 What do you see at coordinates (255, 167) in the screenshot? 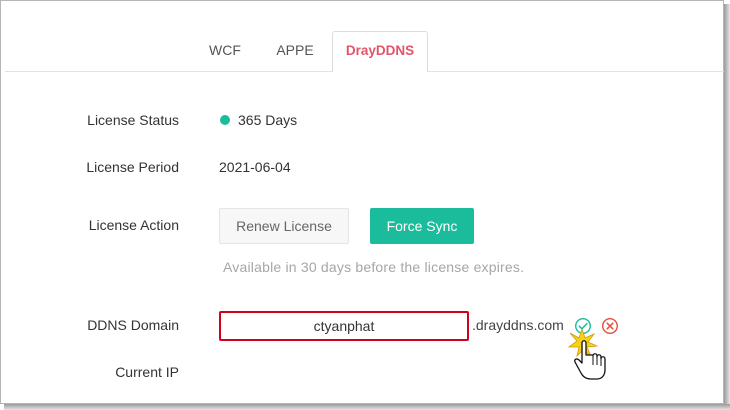
I see `license-period-value: 2021-06-04` at bounding box center [255, 167].